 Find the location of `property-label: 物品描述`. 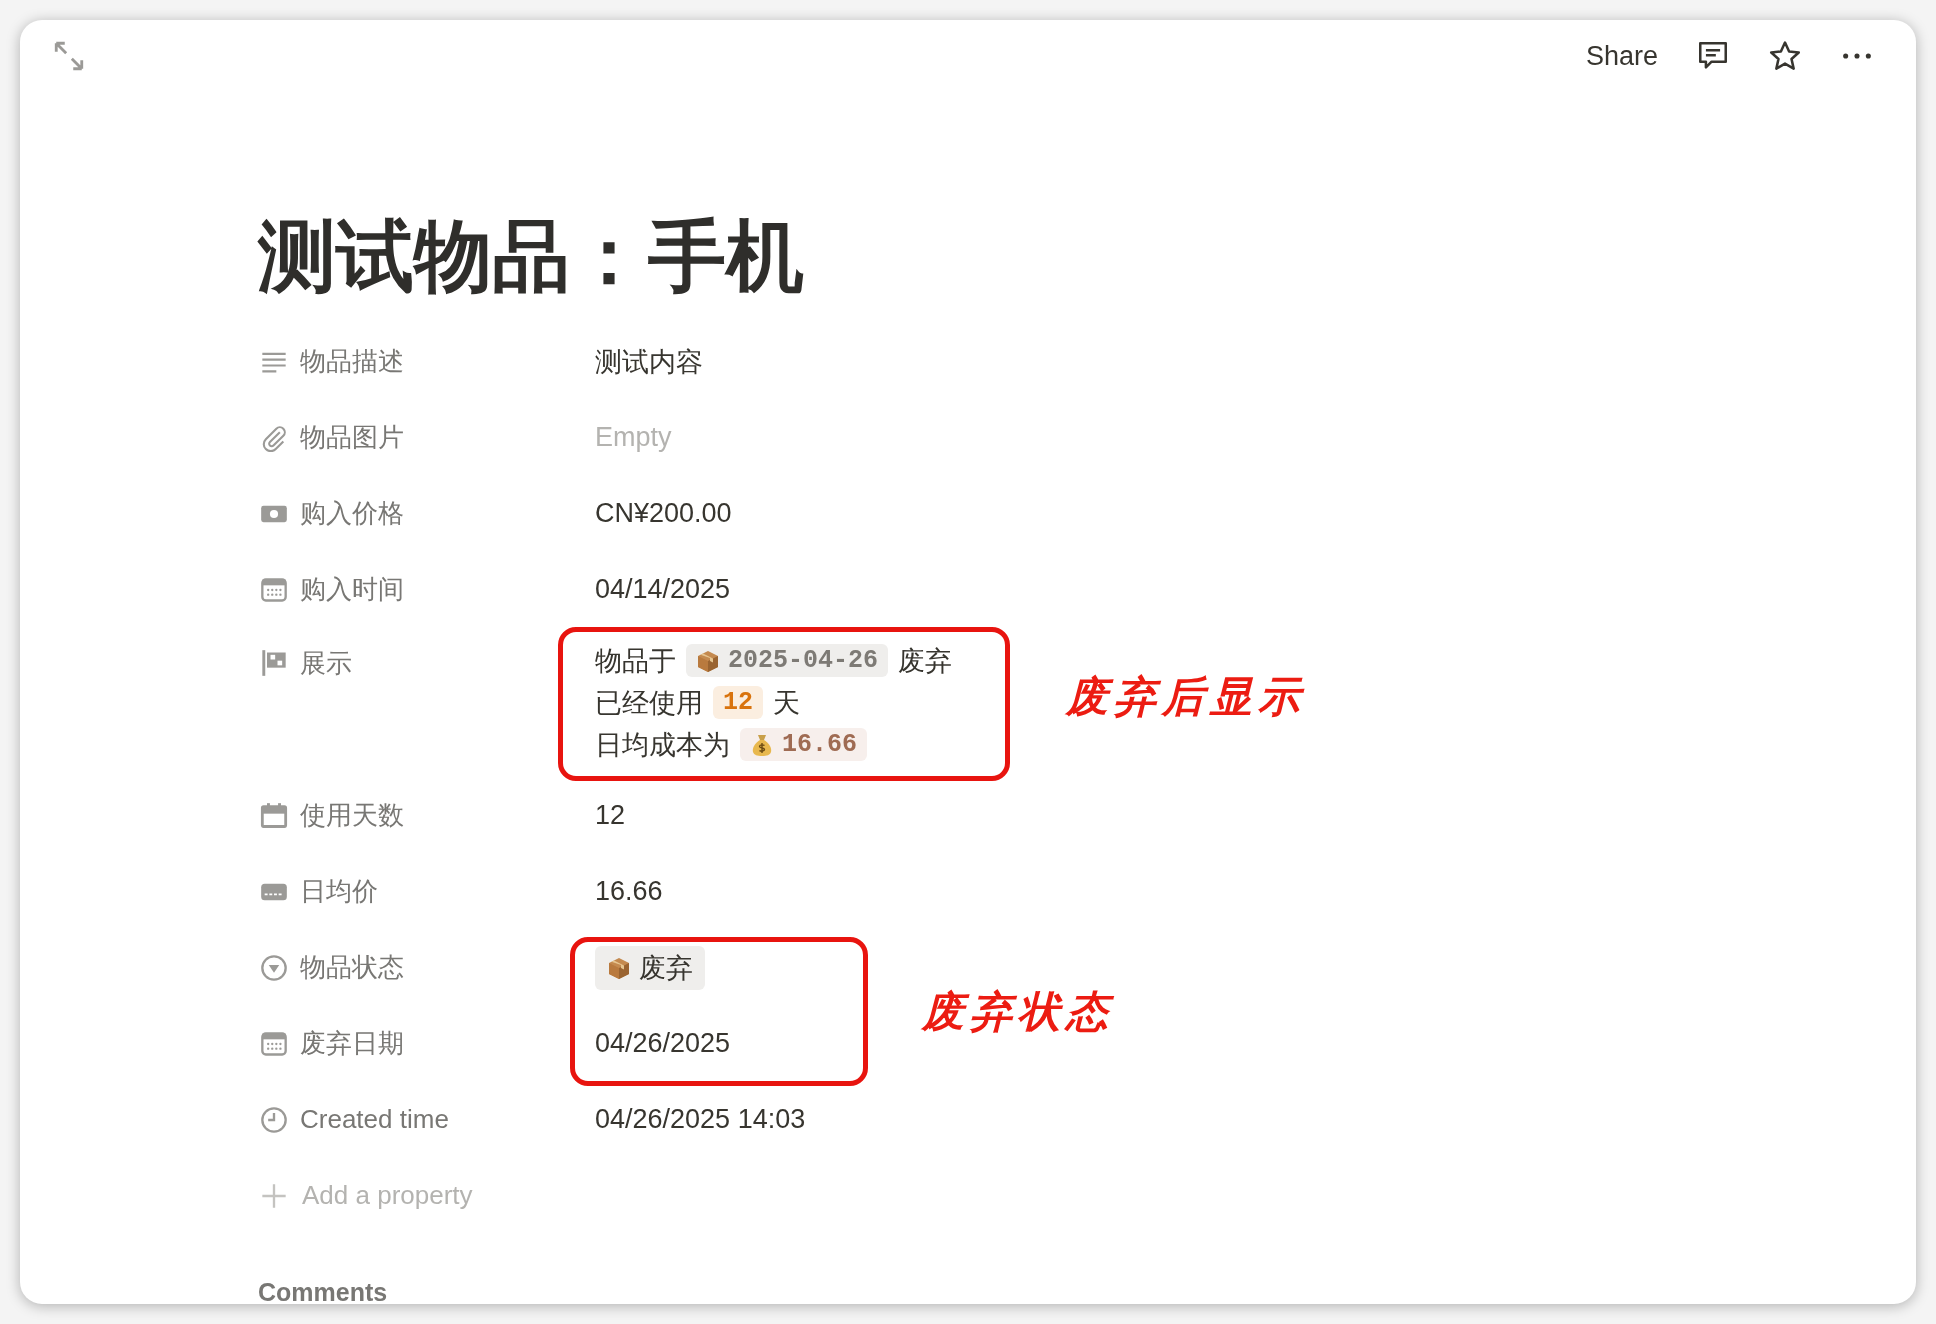

property-label: 物品描述 is located at coordinates (352, 362).